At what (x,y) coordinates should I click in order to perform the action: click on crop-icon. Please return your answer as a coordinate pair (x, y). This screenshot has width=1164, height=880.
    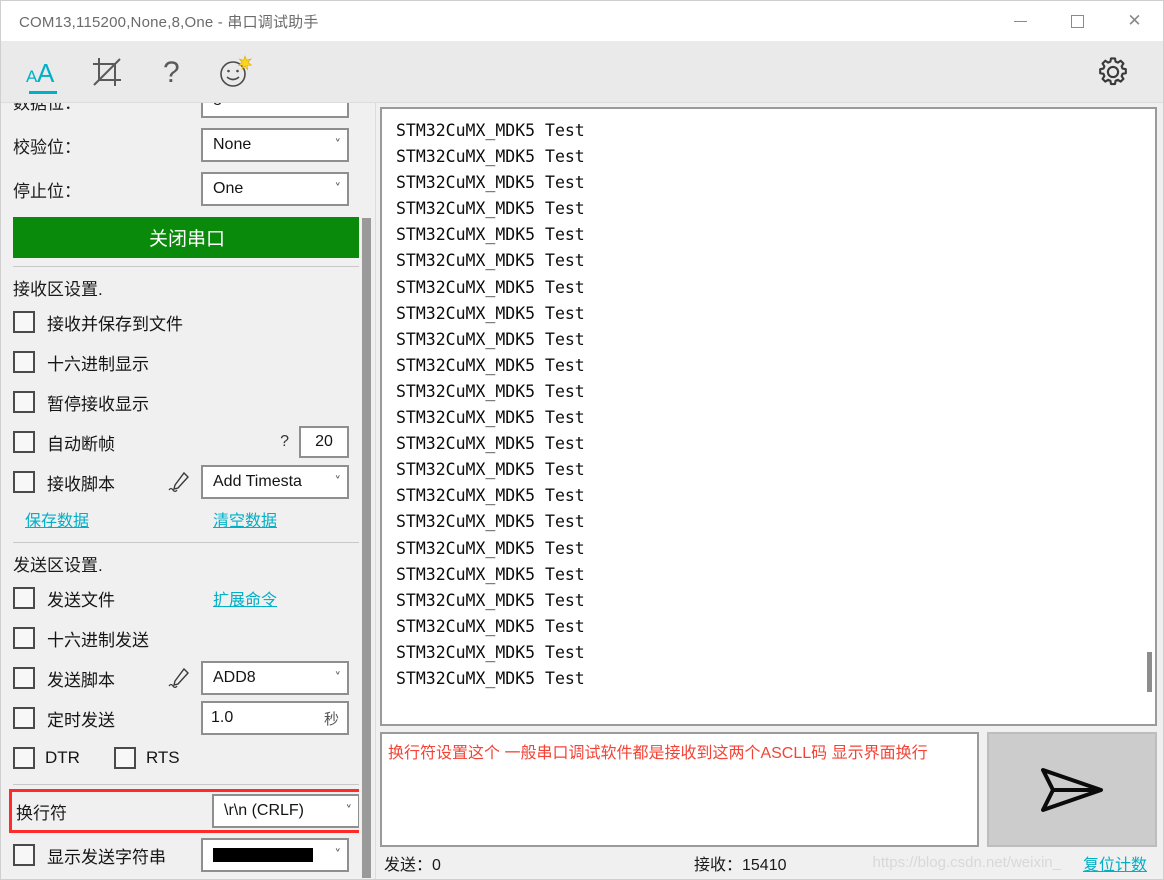
    Looking at the image, I should click on (107, 71).